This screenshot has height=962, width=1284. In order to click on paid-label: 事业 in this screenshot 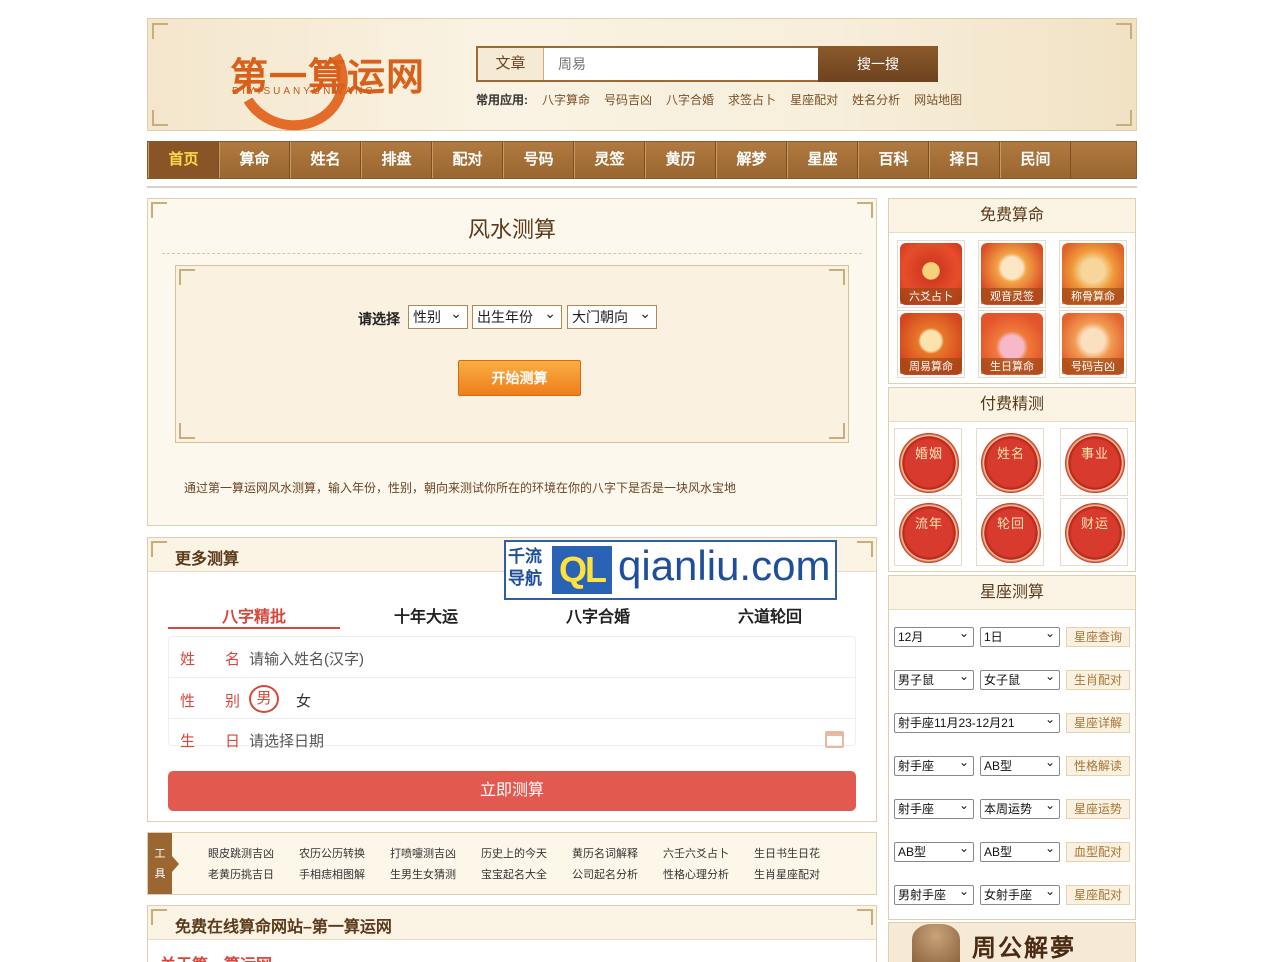, I will do `click(1094, 453)`.